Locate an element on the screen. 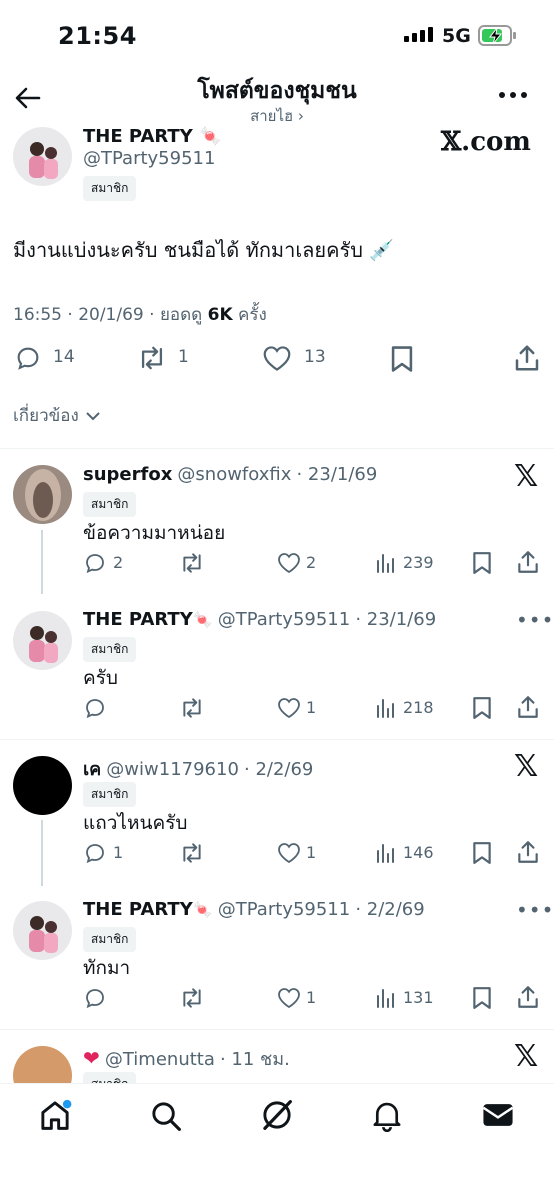 Image resolution: width=554 pixels, height=1200 pixels. view-count: 146 is located at coordinates (418, 852).